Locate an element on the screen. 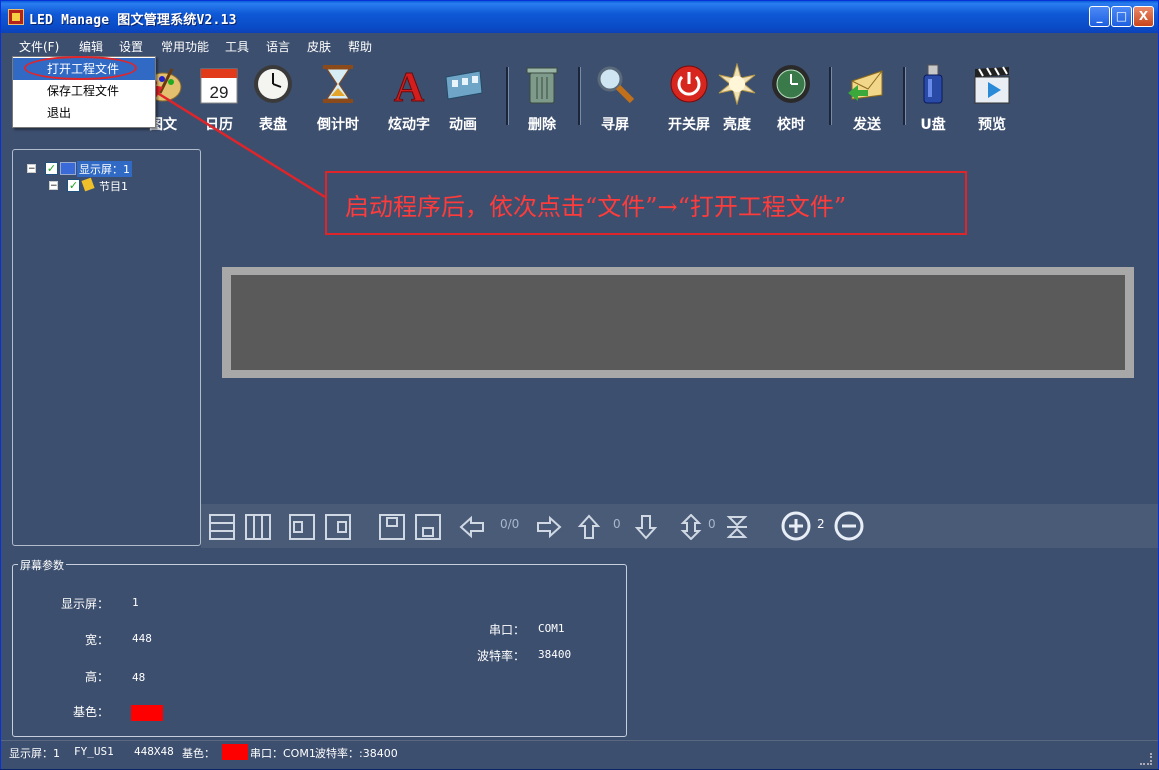  align-left-box-icon is located at coordinates (302, 527).